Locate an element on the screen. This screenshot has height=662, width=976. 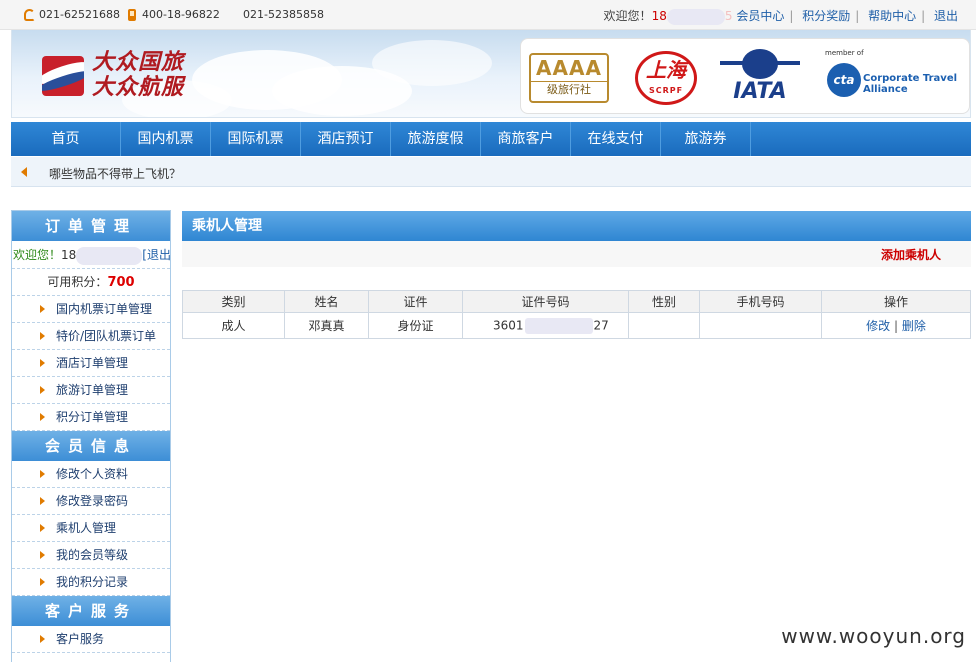
cell-actions: 修改 | 删除 is located at coordinates (896, 325).